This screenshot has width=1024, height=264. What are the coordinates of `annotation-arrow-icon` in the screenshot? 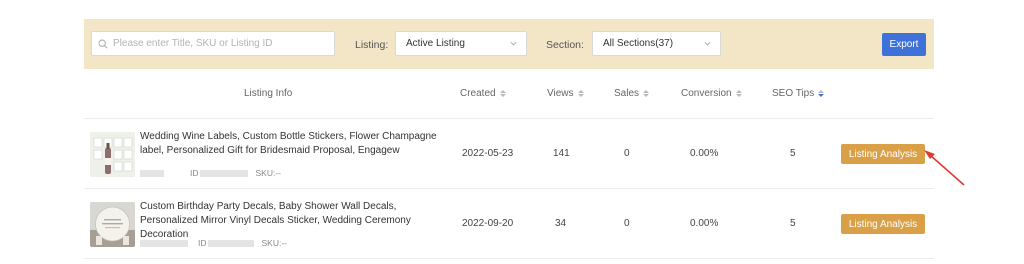 It's located at (944, 168).